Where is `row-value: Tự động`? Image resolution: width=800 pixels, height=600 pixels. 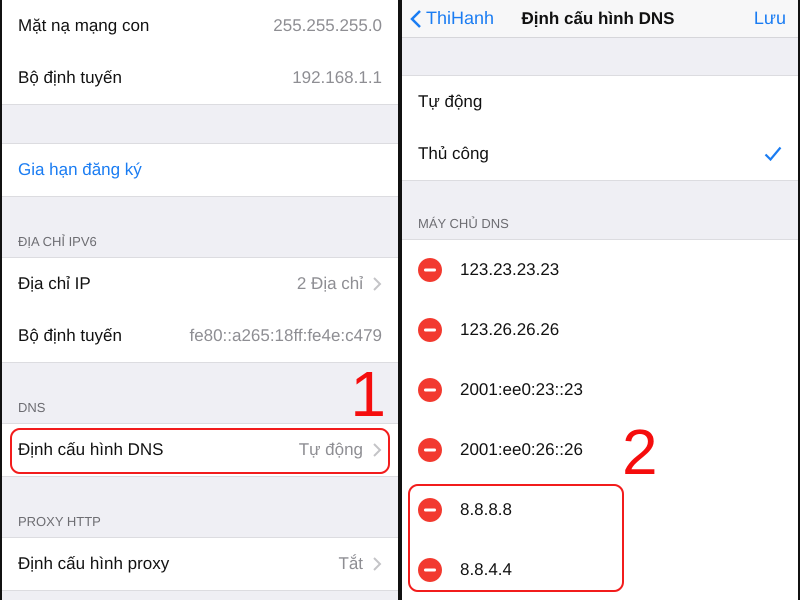 row-value: Tự động is located at coordinates (330, 450).